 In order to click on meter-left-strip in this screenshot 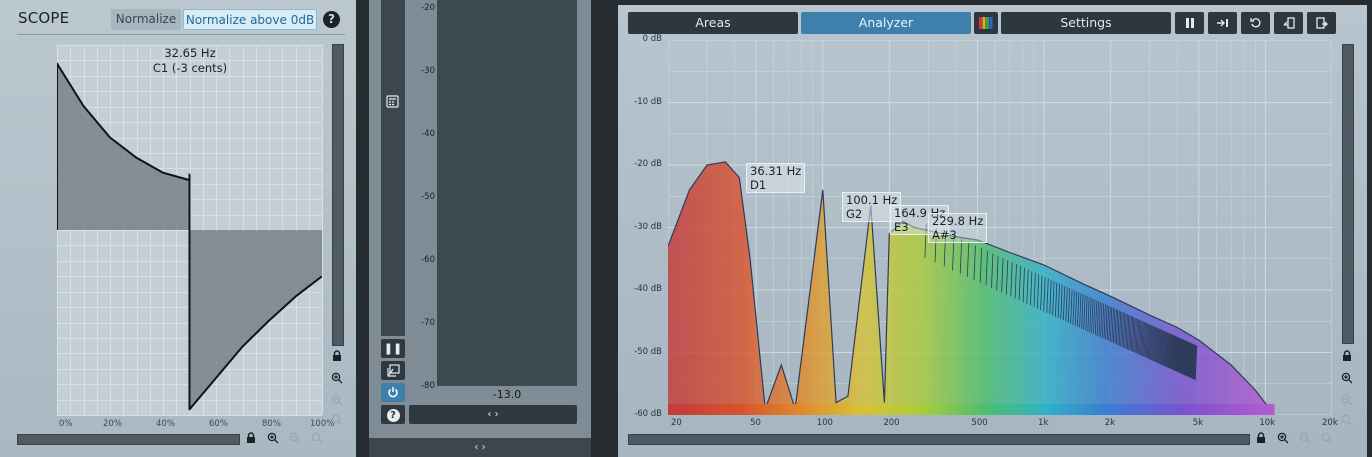, I will do `click(393, 168)`.